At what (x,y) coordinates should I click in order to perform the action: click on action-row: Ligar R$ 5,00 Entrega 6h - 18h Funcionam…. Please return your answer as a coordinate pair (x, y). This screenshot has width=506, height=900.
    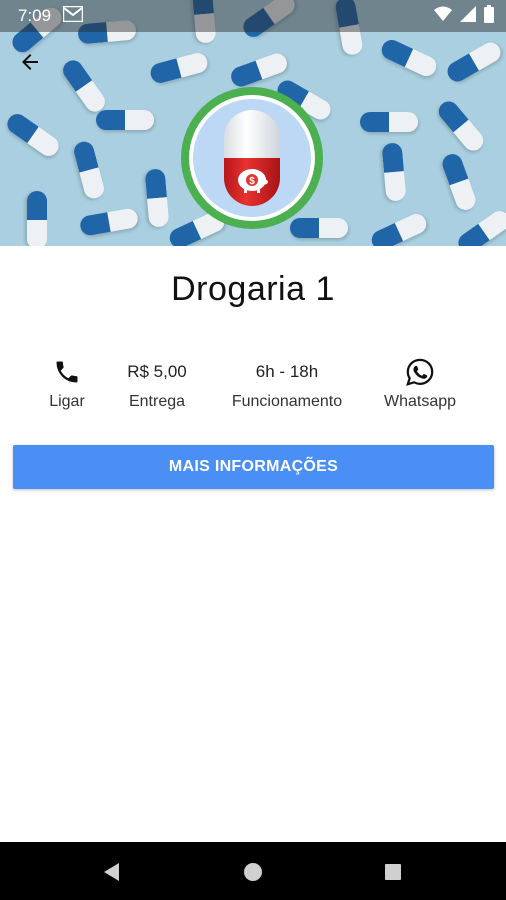
    Looking at the image, I should click on (253, 387).